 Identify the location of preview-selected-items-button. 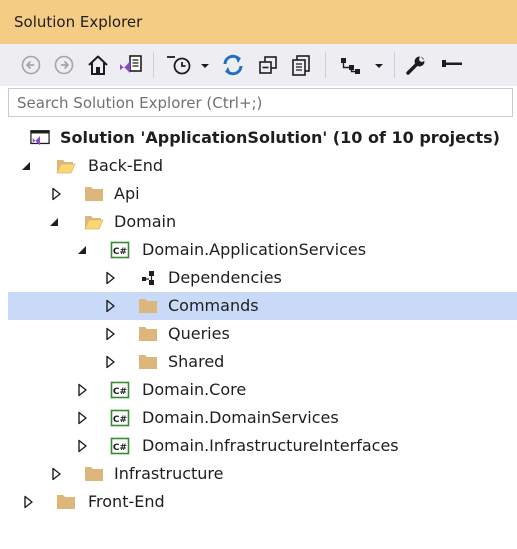
(451, 65).